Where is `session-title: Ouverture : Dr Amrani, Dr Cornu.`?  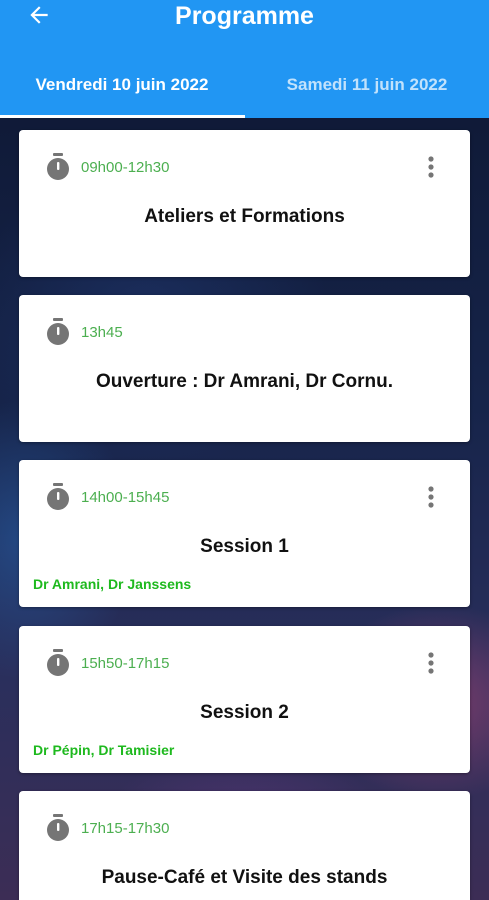
session-title: Ouverture : Dr Amrani, Dr Cornu. is located at coordinates (244, 381).